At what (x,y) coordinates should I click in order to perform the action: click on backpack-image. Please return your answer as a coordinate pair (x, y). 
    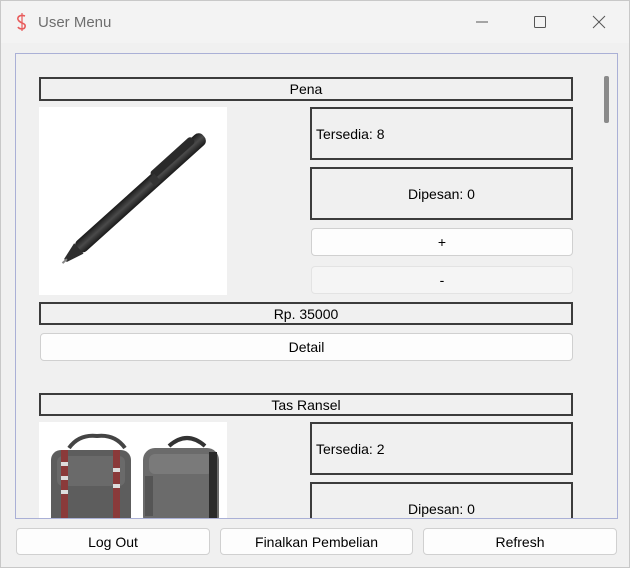
    Looking at the image, I should click on (133, 470).